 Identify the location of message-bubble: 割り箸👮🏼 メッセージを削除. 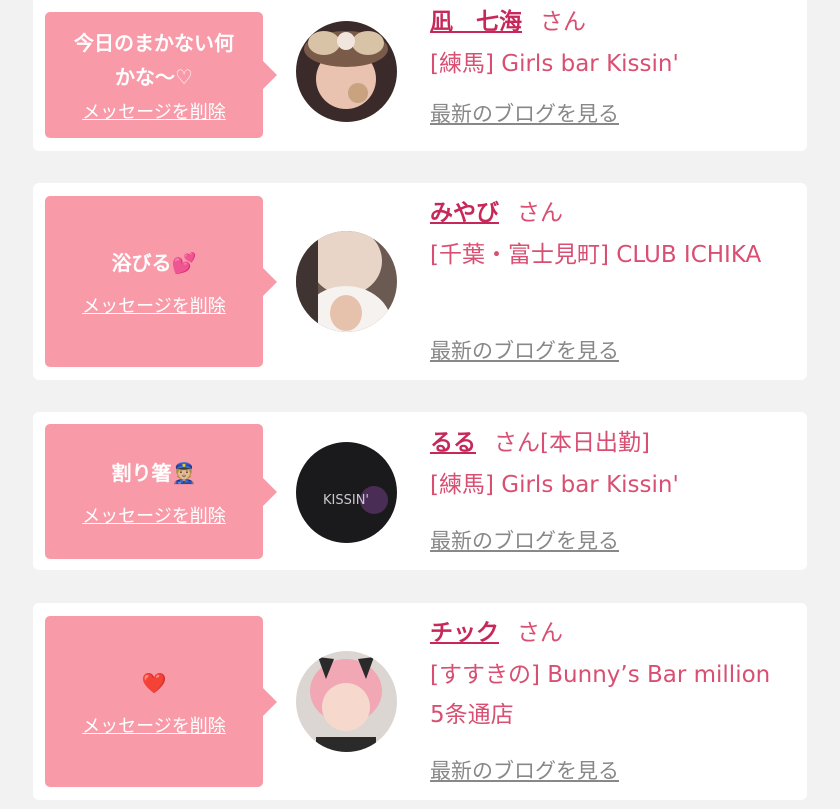
(161, 491).